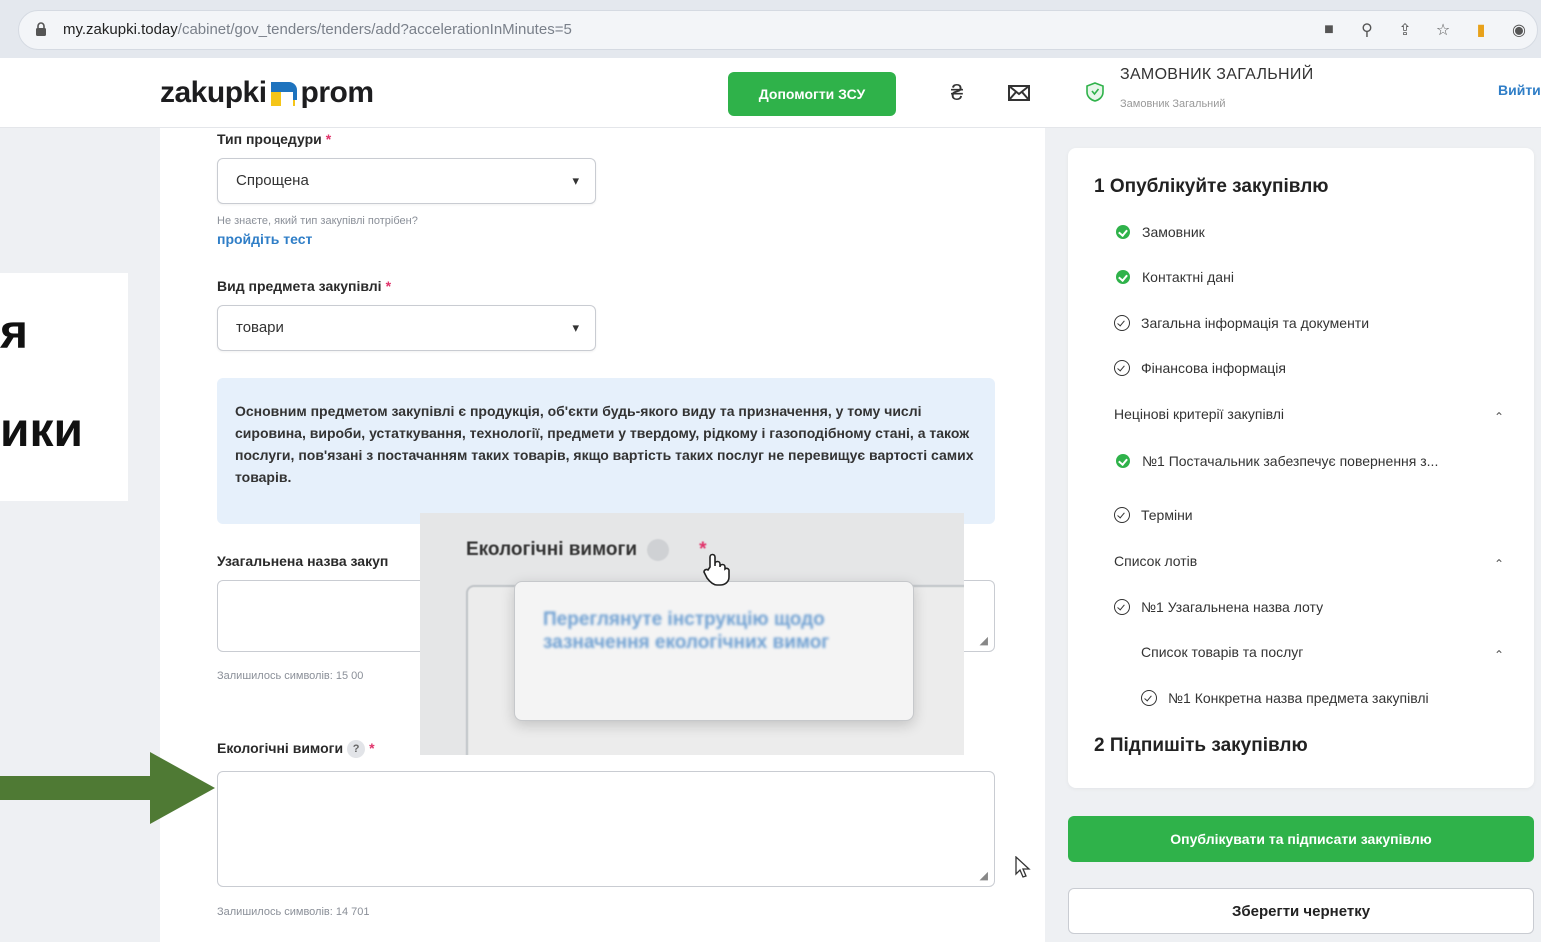  I want to click on sidebar-item-financial: Фінансова інформація, so click(1200, 368).